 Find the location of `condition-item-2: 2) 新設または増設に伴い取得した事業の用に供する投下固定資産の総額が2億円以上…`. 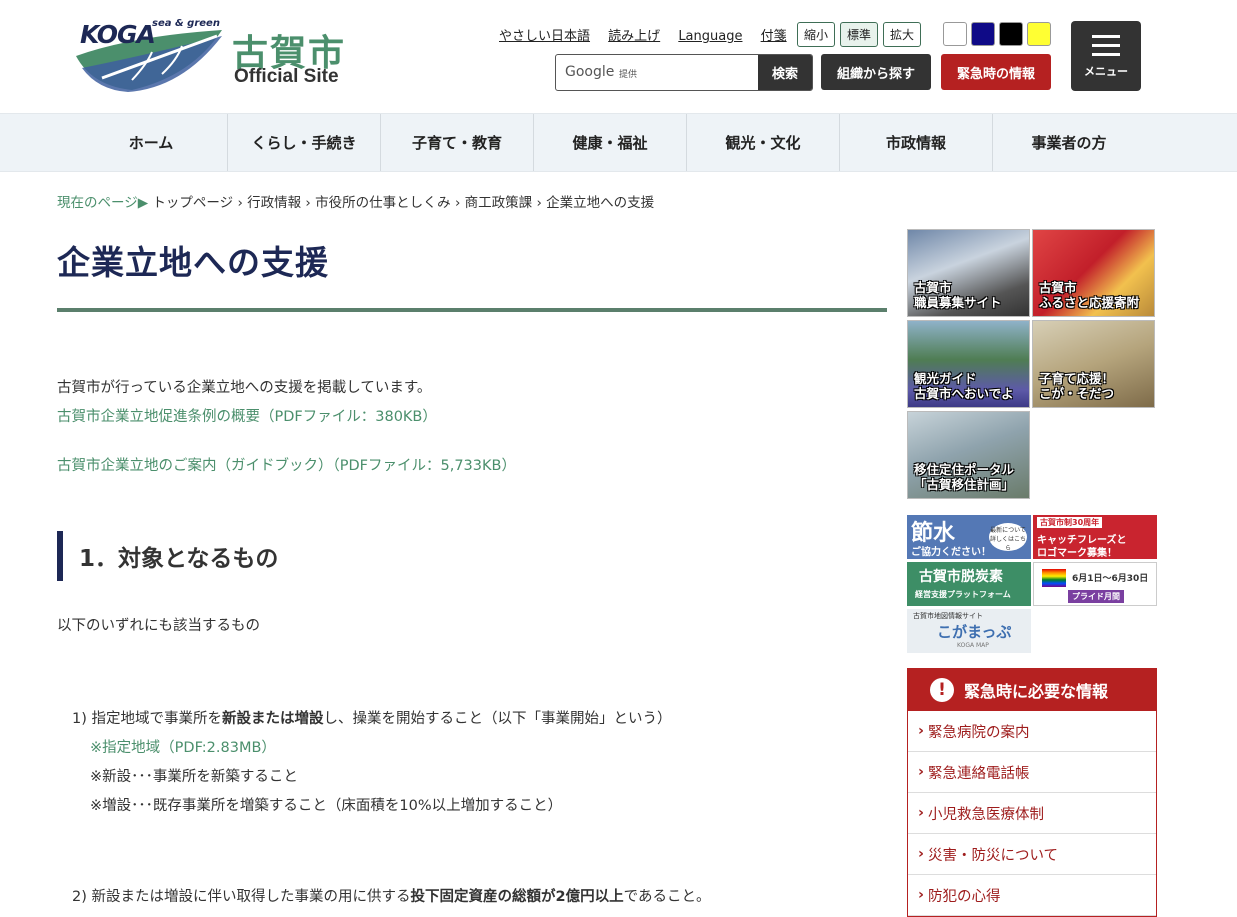

condition-item-2: 2) 新設または増設に伴い取得した事業の用に供する投下固定資産の総額が2億円以上… is located at coordinates (391, 897).